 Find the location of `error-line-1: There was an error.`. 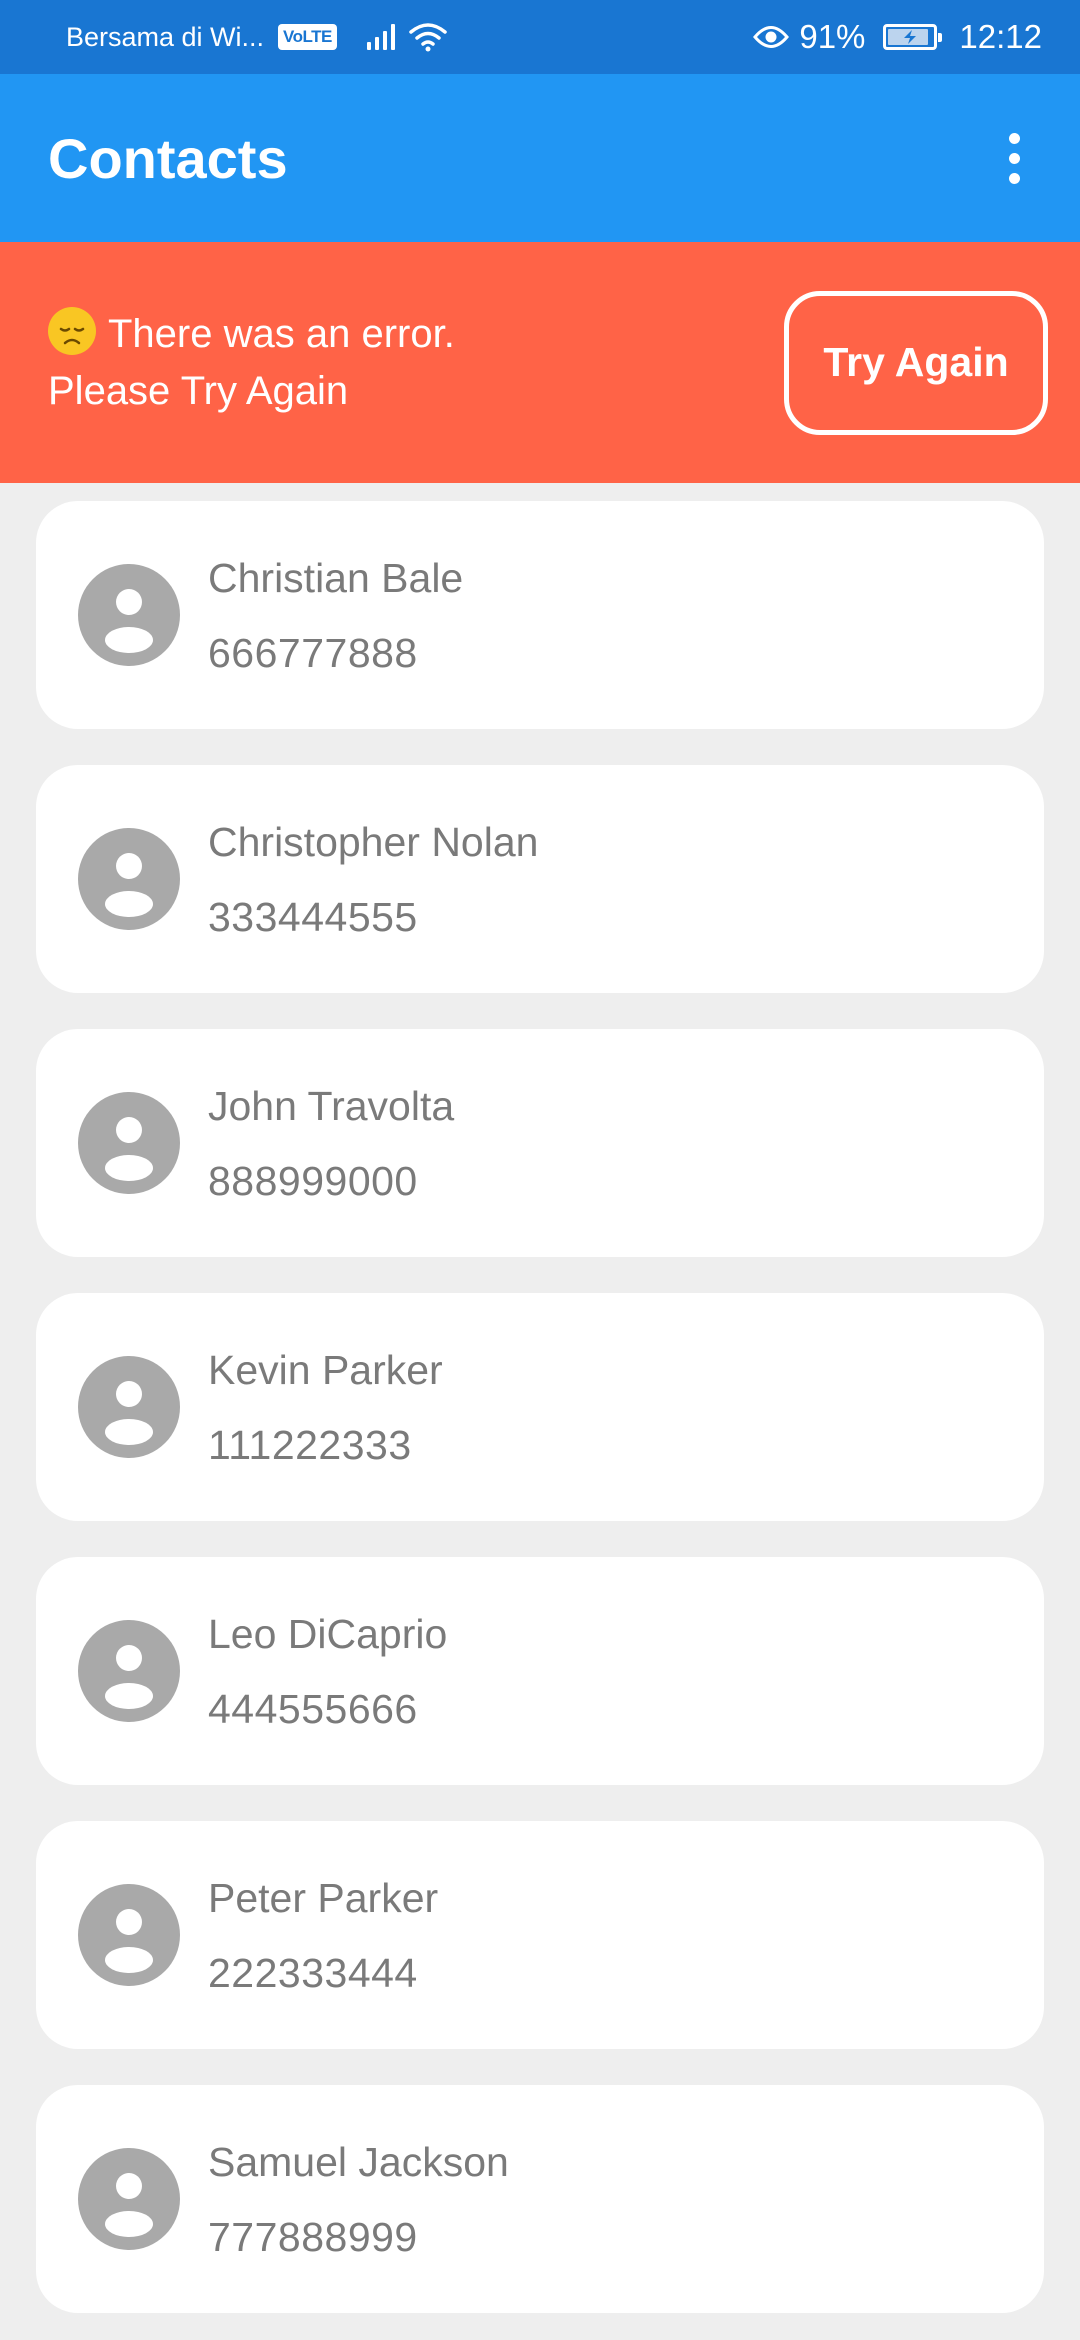

error-line-1: There was an error. is located at coordinates (416, 334).